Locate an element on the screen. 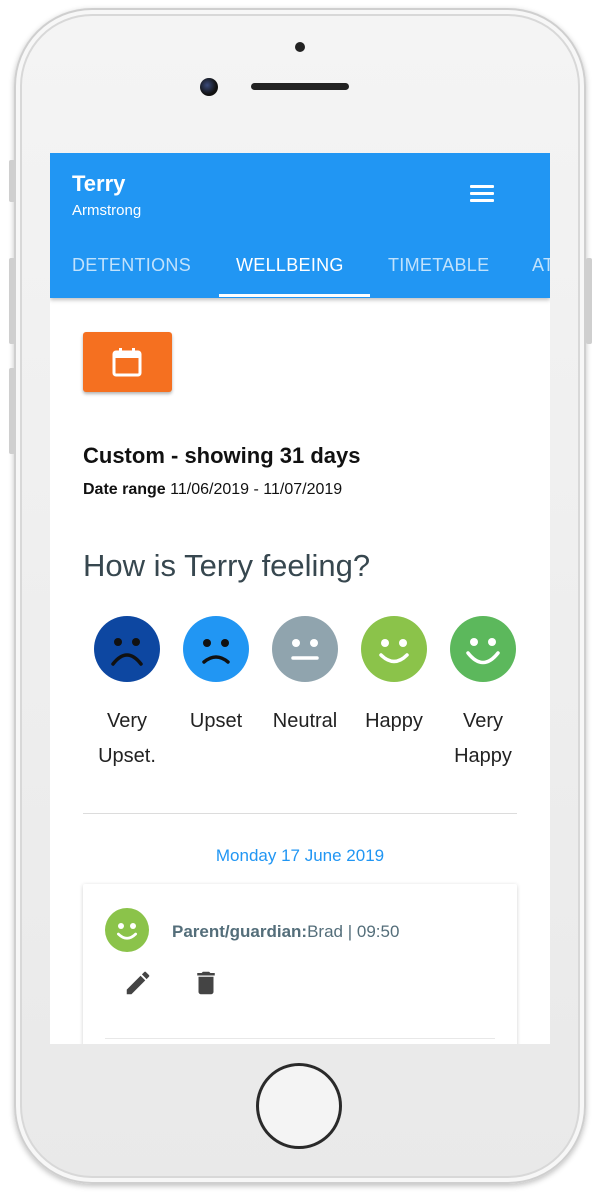 The width and height of the screenshot is (601, 1192). neutral-face-button is located at coordinates (305, 649).